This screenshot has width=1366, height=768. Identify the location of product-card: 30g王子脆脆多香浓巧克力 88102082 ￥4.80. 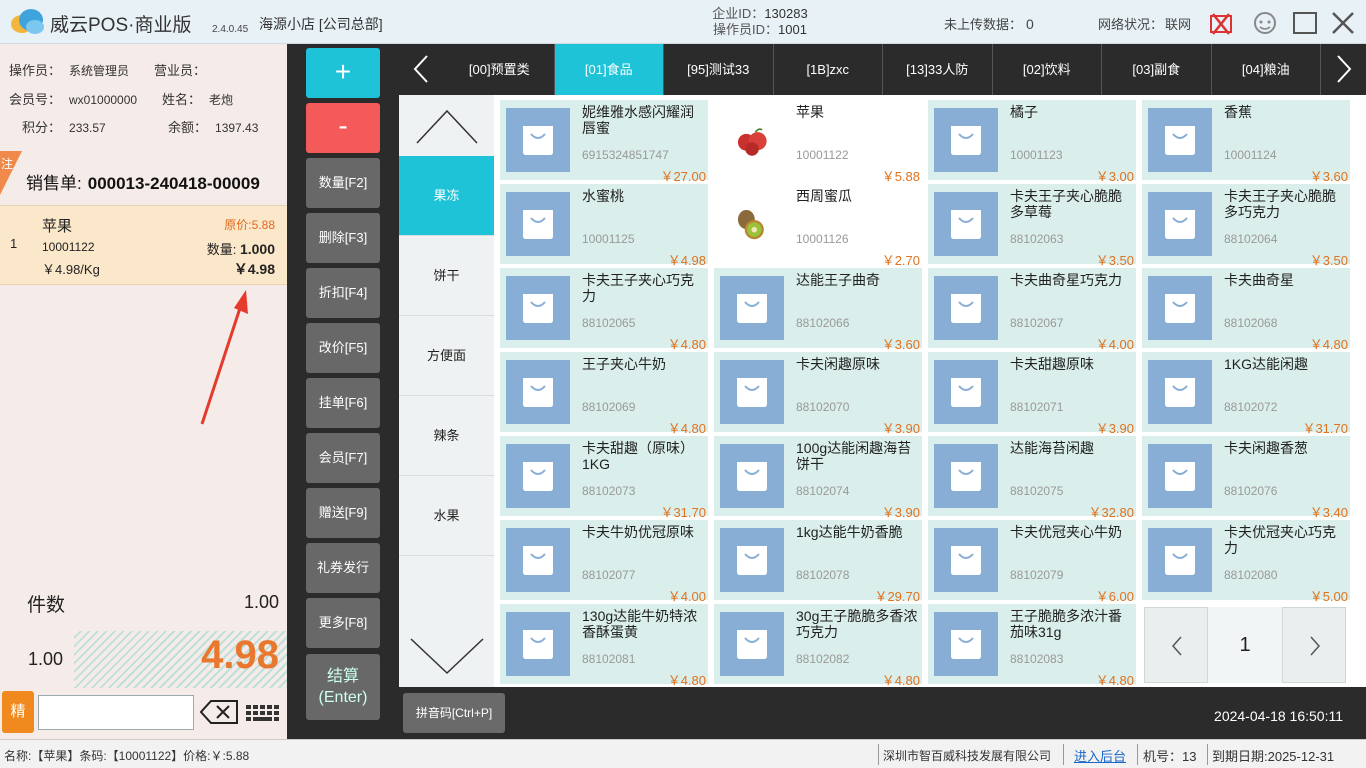
(818, 646).